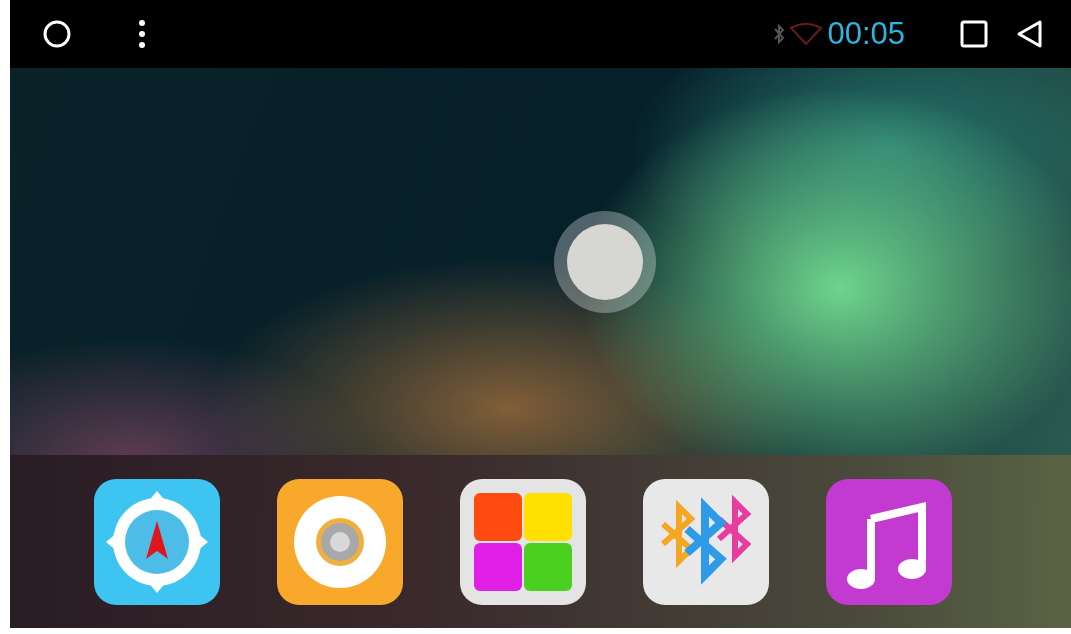 The height and width of the screenshot is (634, 1071). Describe the element at coordinates (866, 34) in the screenshot. I see `clock-time: 00:05` at that location.